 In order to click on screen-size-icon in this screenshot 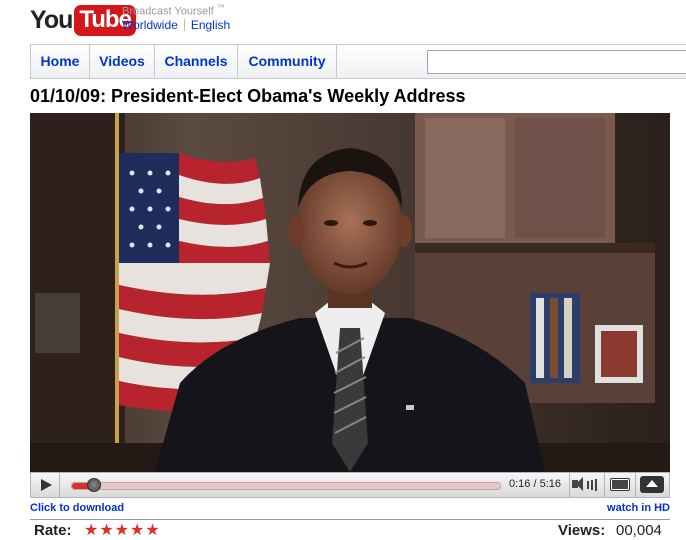, I will do `click(620, 484)`.